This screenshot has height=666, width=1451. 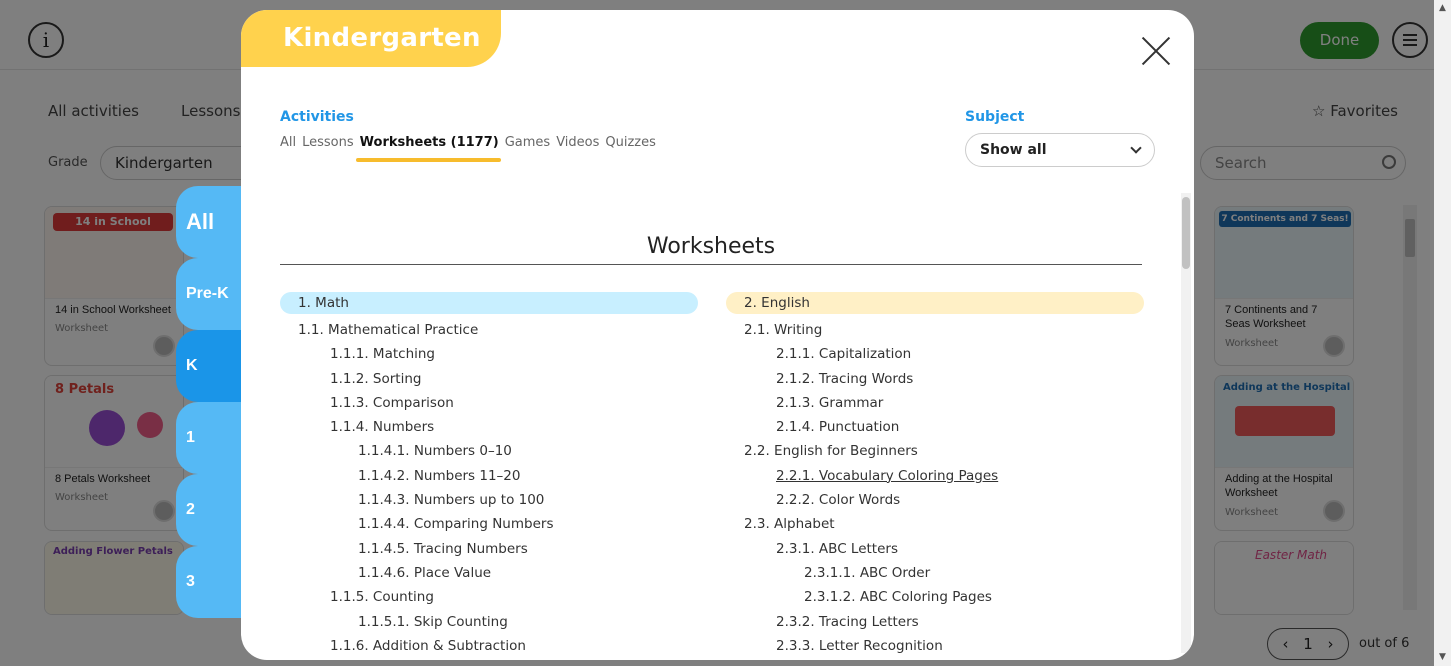 I want to click on topic-link: 2.1.4. Punctuation, so click(x=935, y=427).